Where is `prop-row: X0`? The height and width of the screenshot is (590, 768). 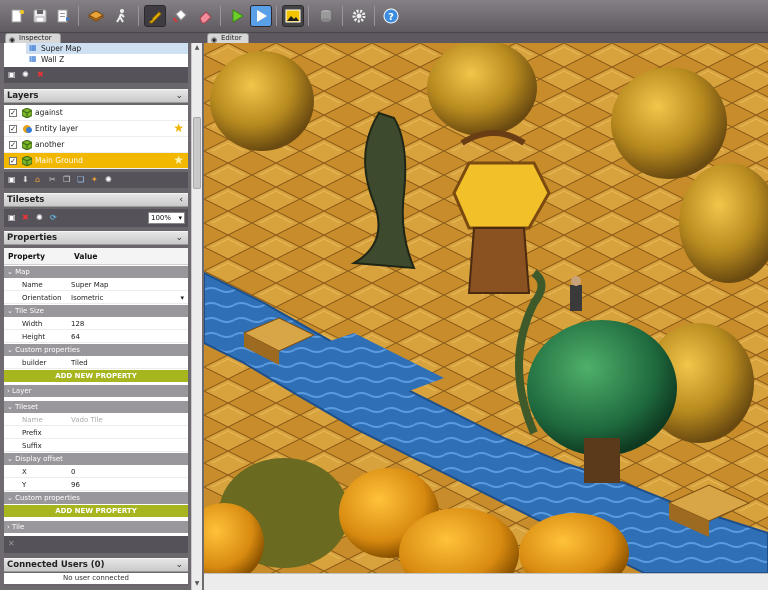 prop-row: X0 is located at coordinates (96, 472).